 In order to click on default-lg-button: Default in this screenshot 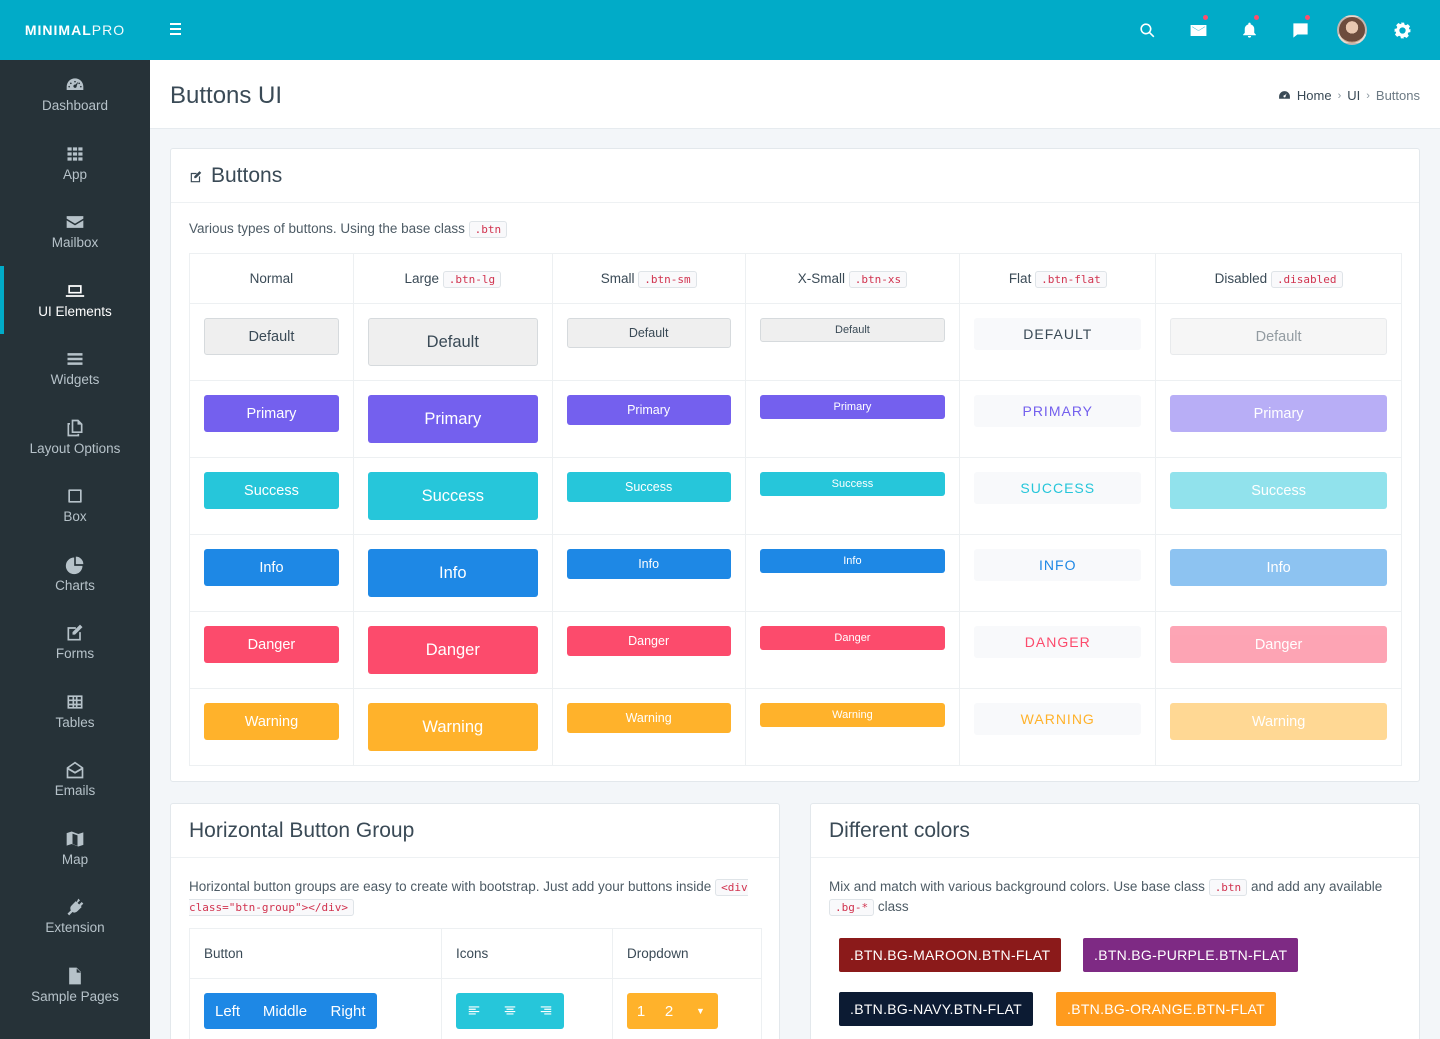, I will do `click(452, 342)`.